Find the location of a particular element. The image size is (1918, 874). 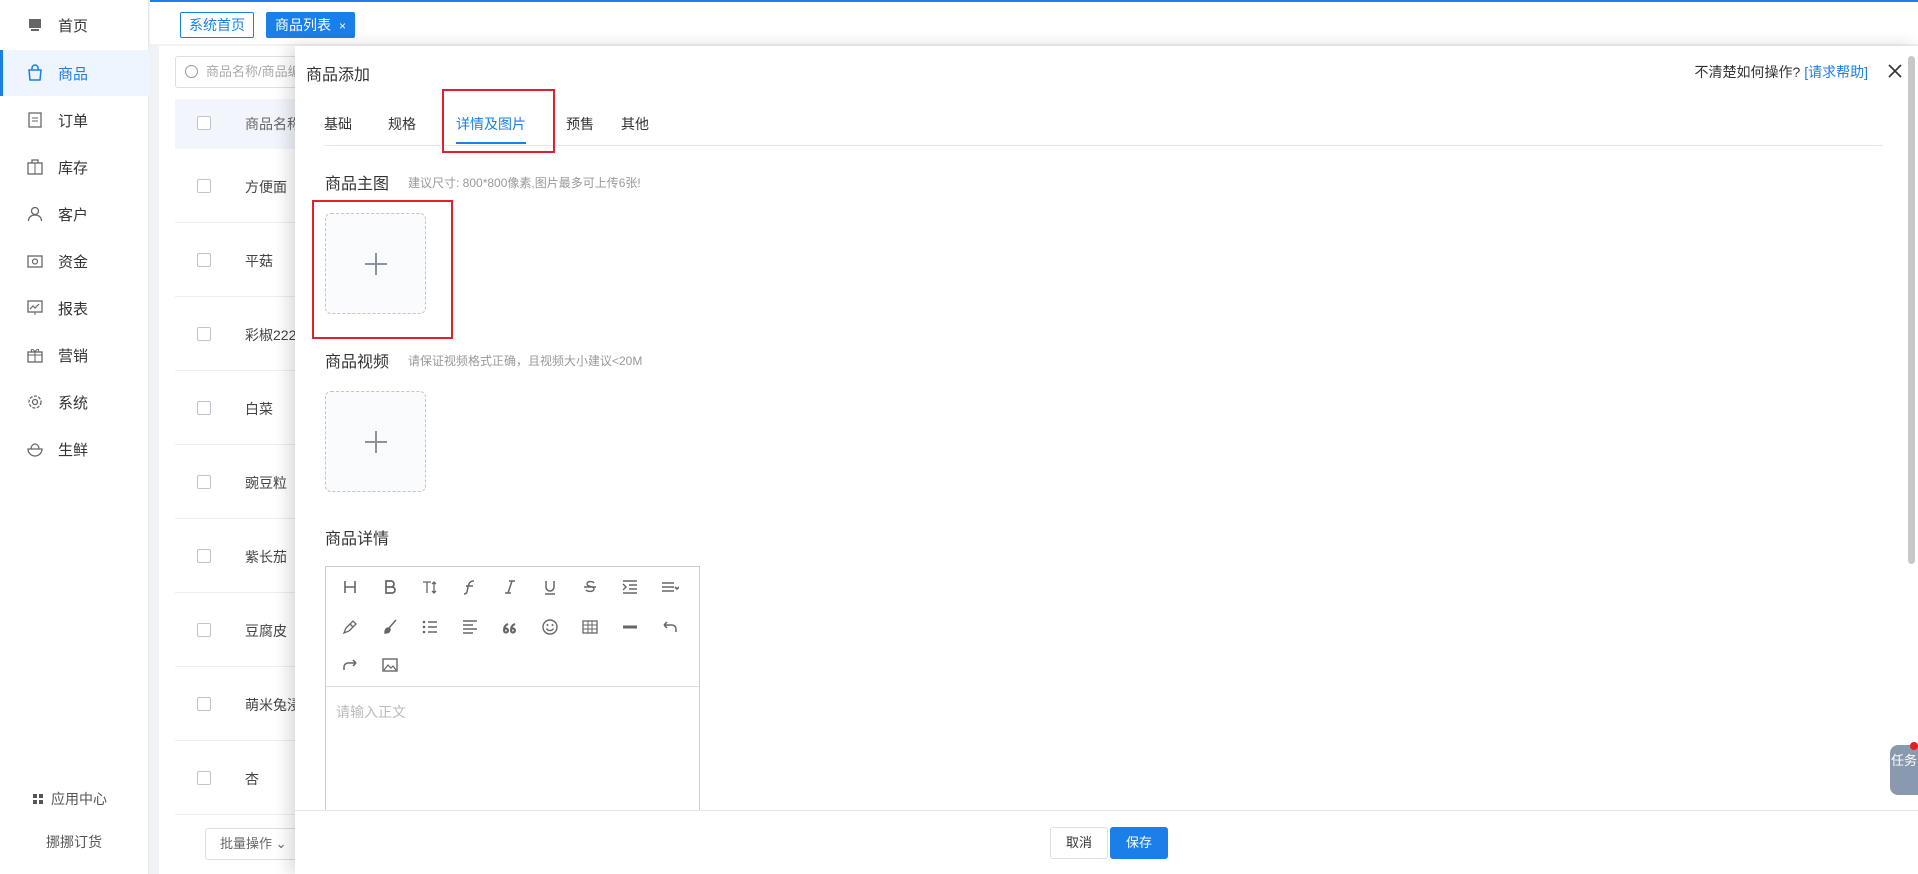

italic-icon is located at coordinates (510, 587).